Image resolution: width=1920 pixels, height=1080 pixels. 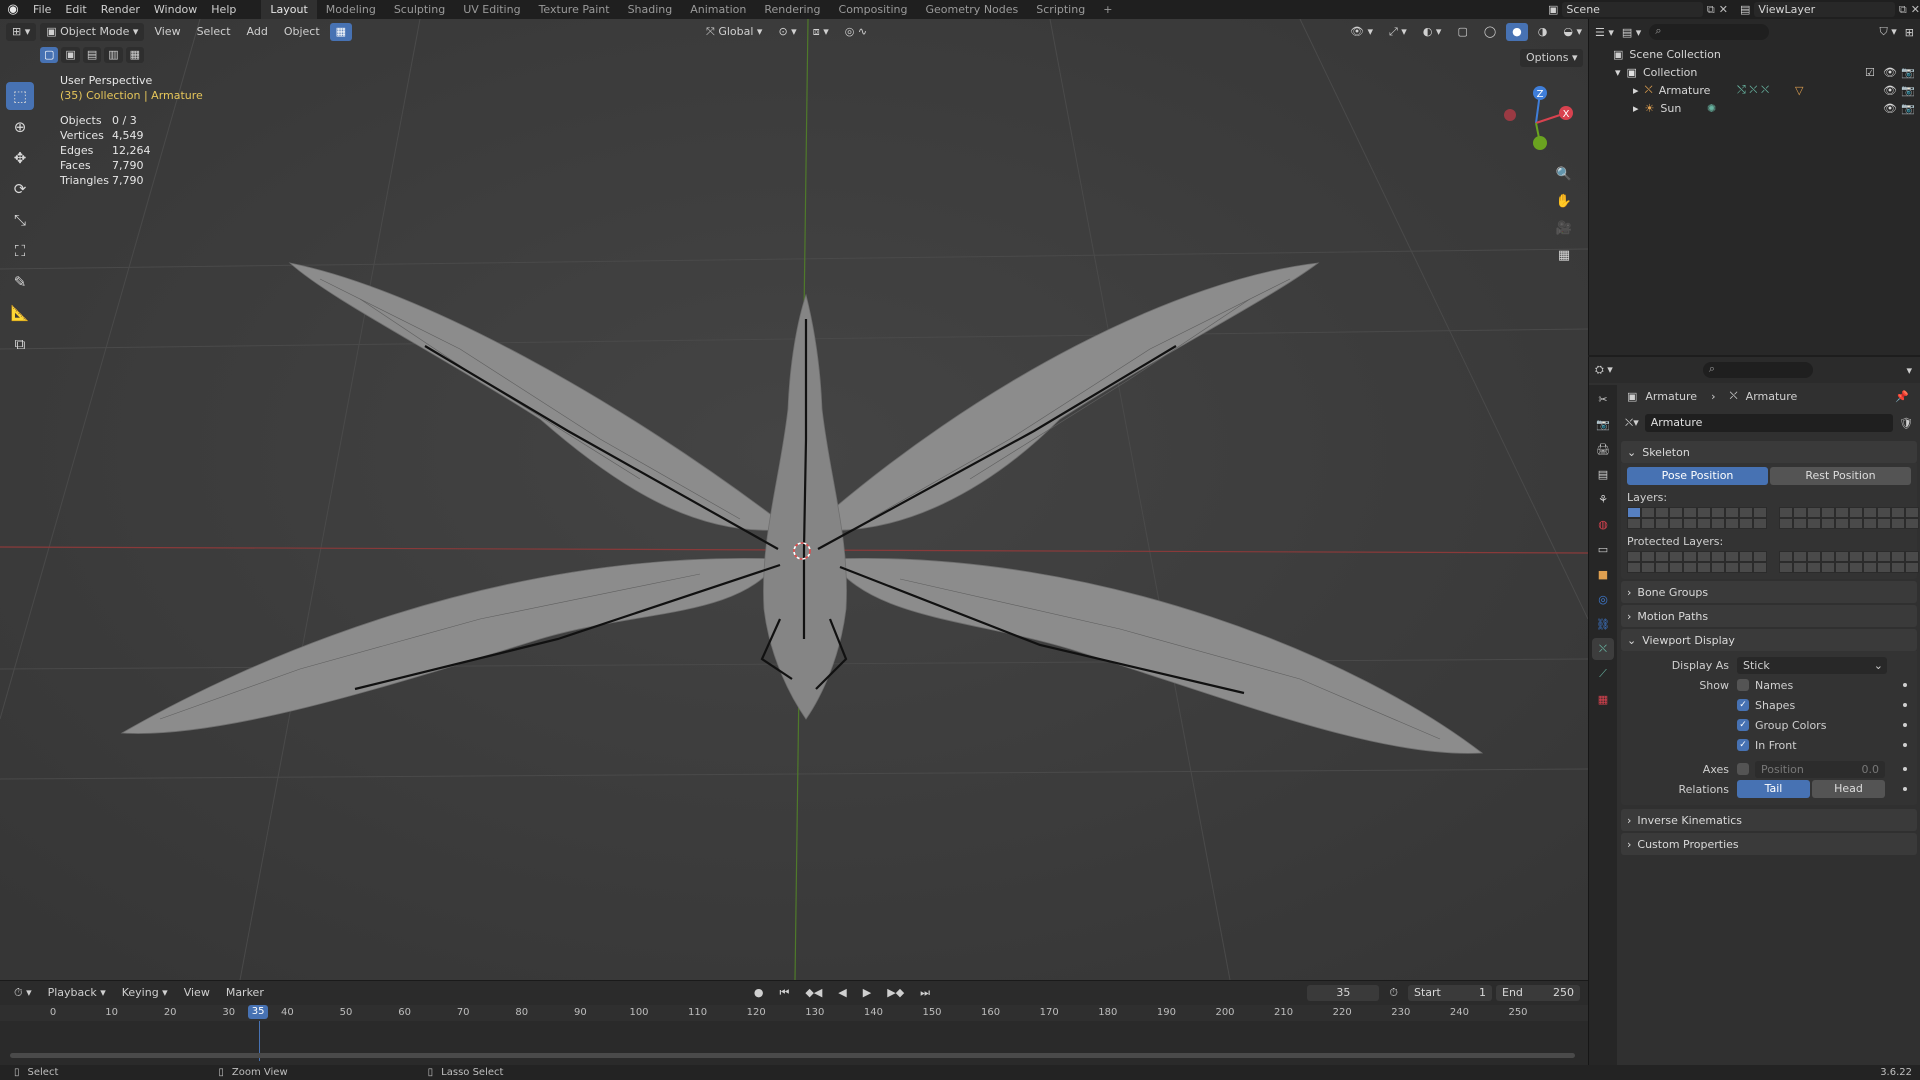 What do you see at coordinates (77, 993) in the screenshot?
I see `menu-playback: Playback ▾` at bounding box center [77, 993].